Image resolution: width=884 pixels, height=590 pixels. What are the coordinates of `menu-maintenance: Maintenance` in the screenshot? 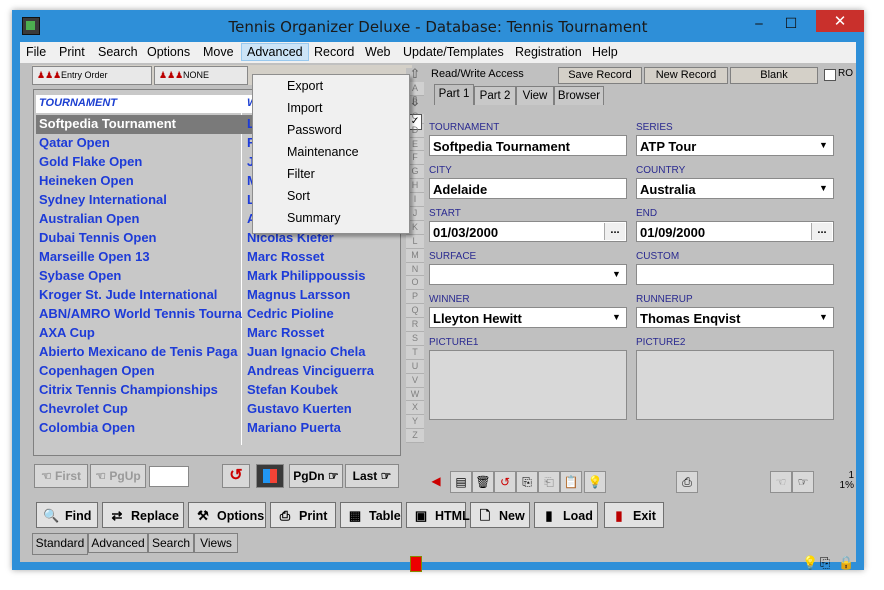 It's located at (331, 152).